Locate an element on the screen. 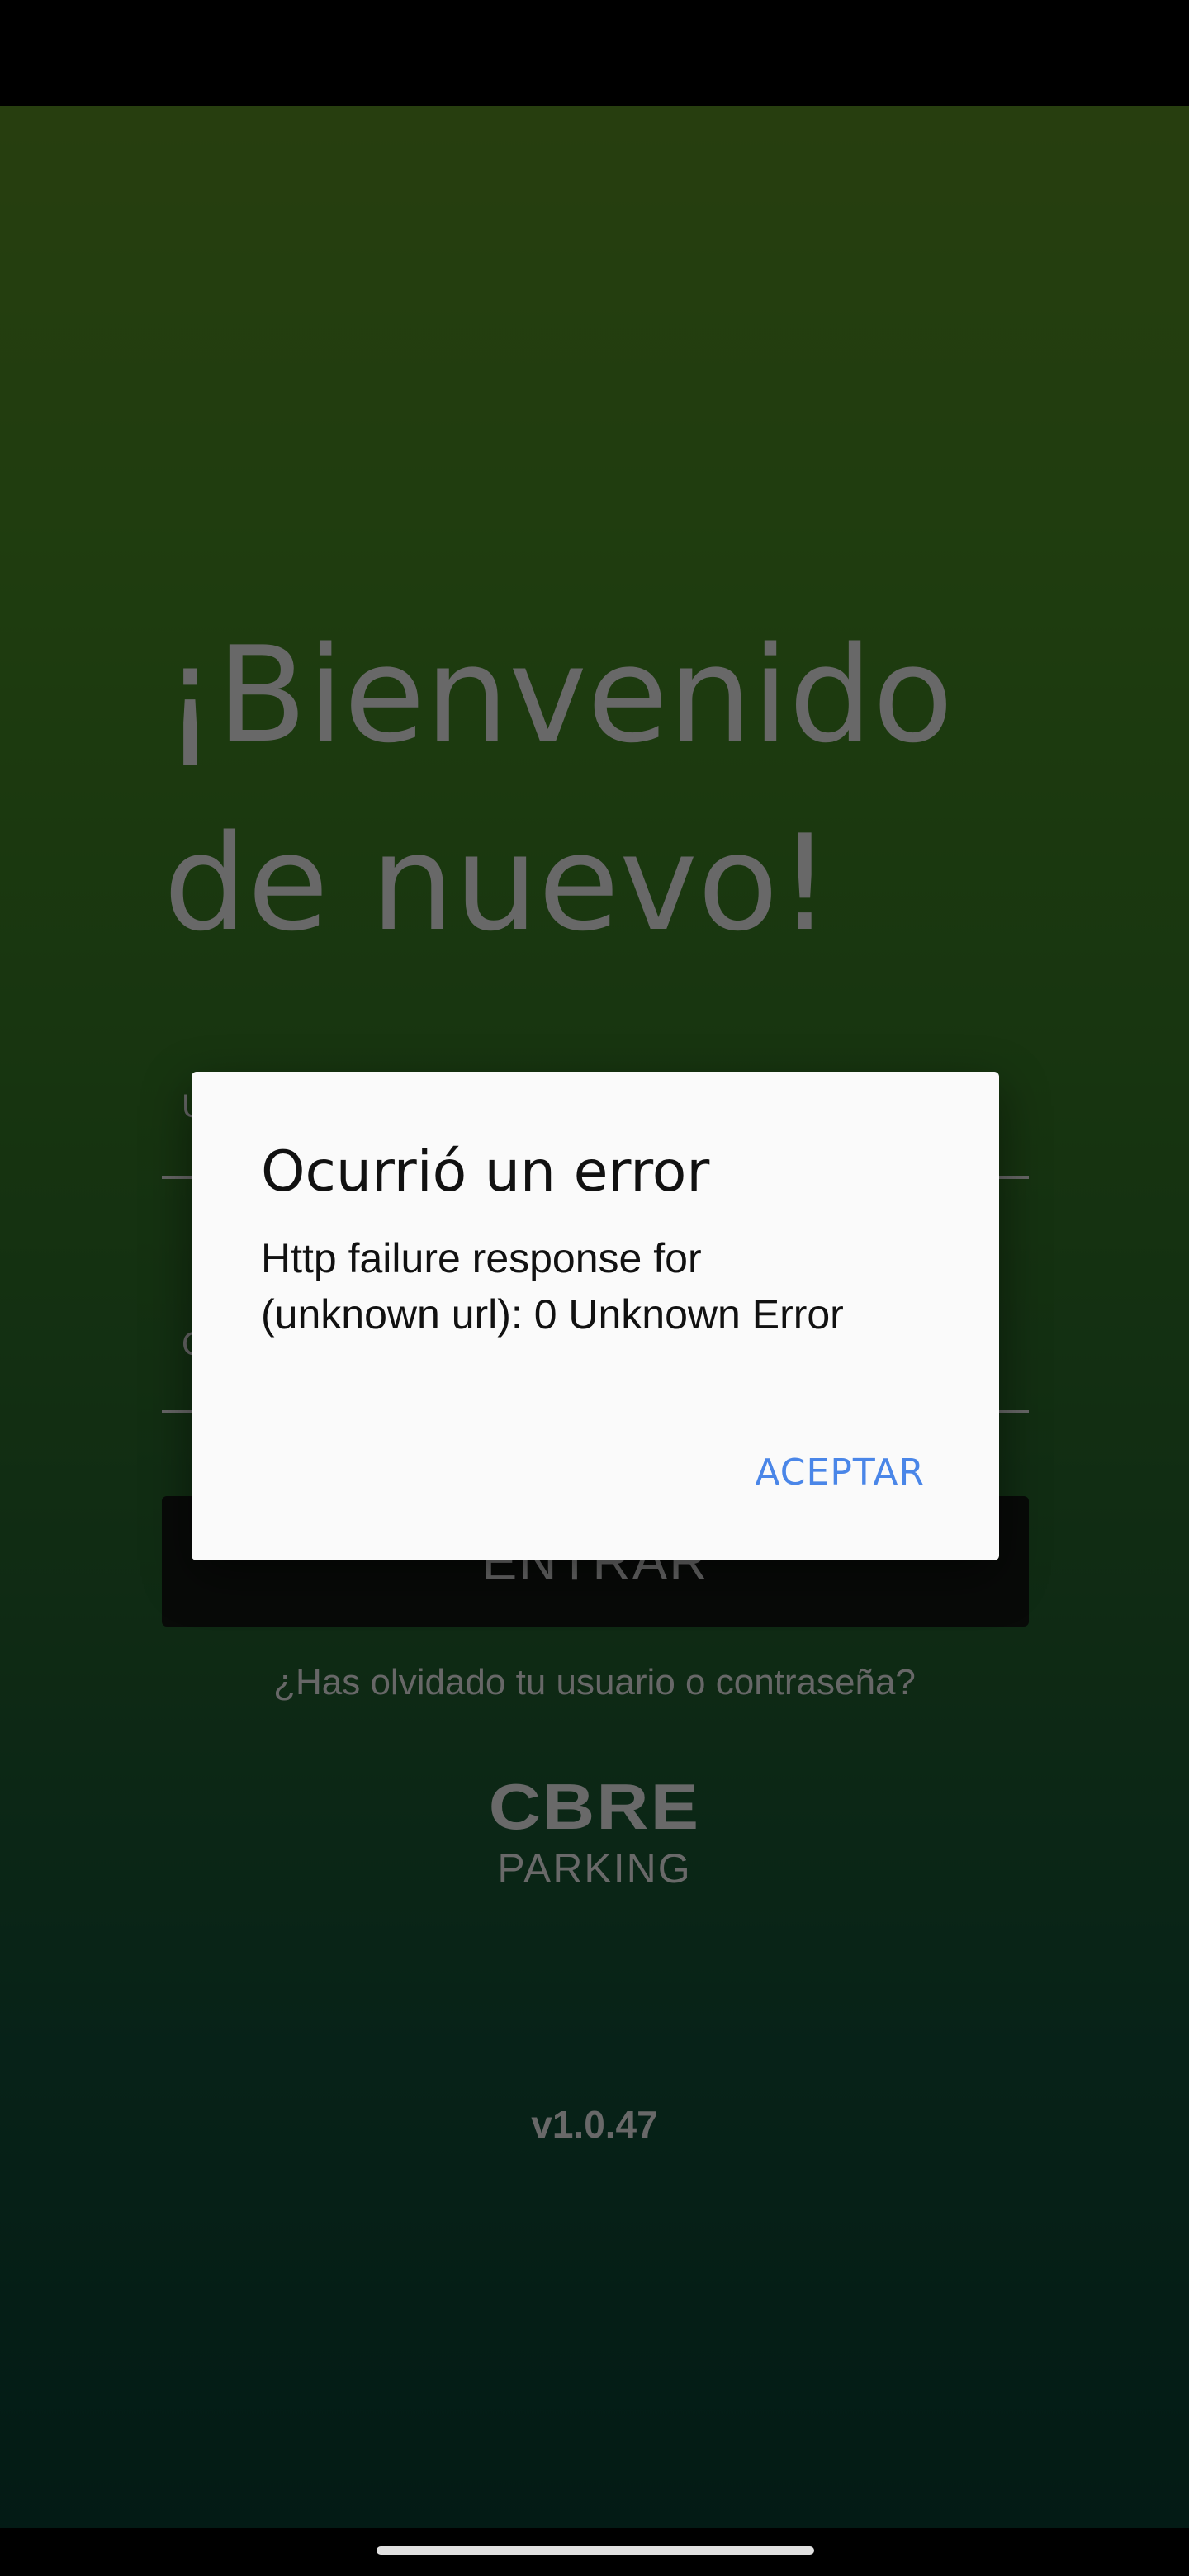 Image resolution: width=1189 pixels, height=2576 pixels. navigation-bar is located at coordinates (594, 2552).